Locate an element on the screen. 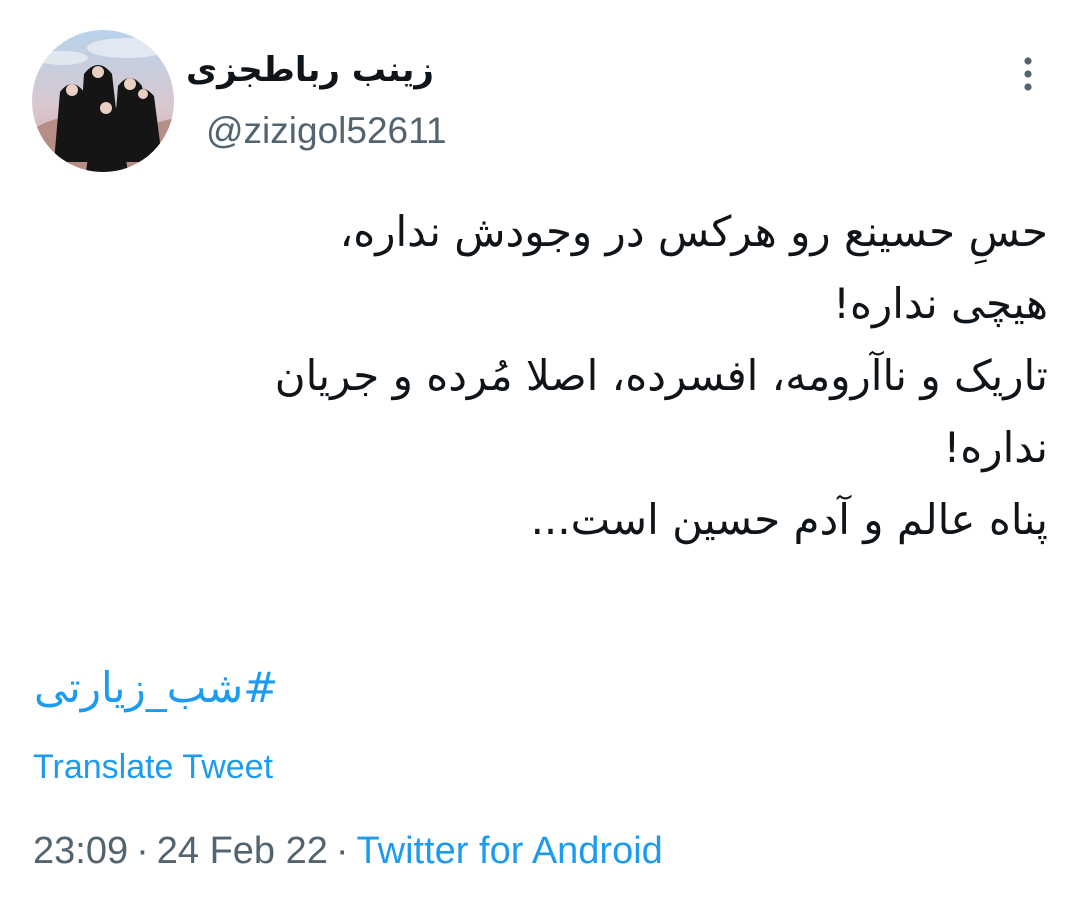  avatar is located at coordinates (103, 101).